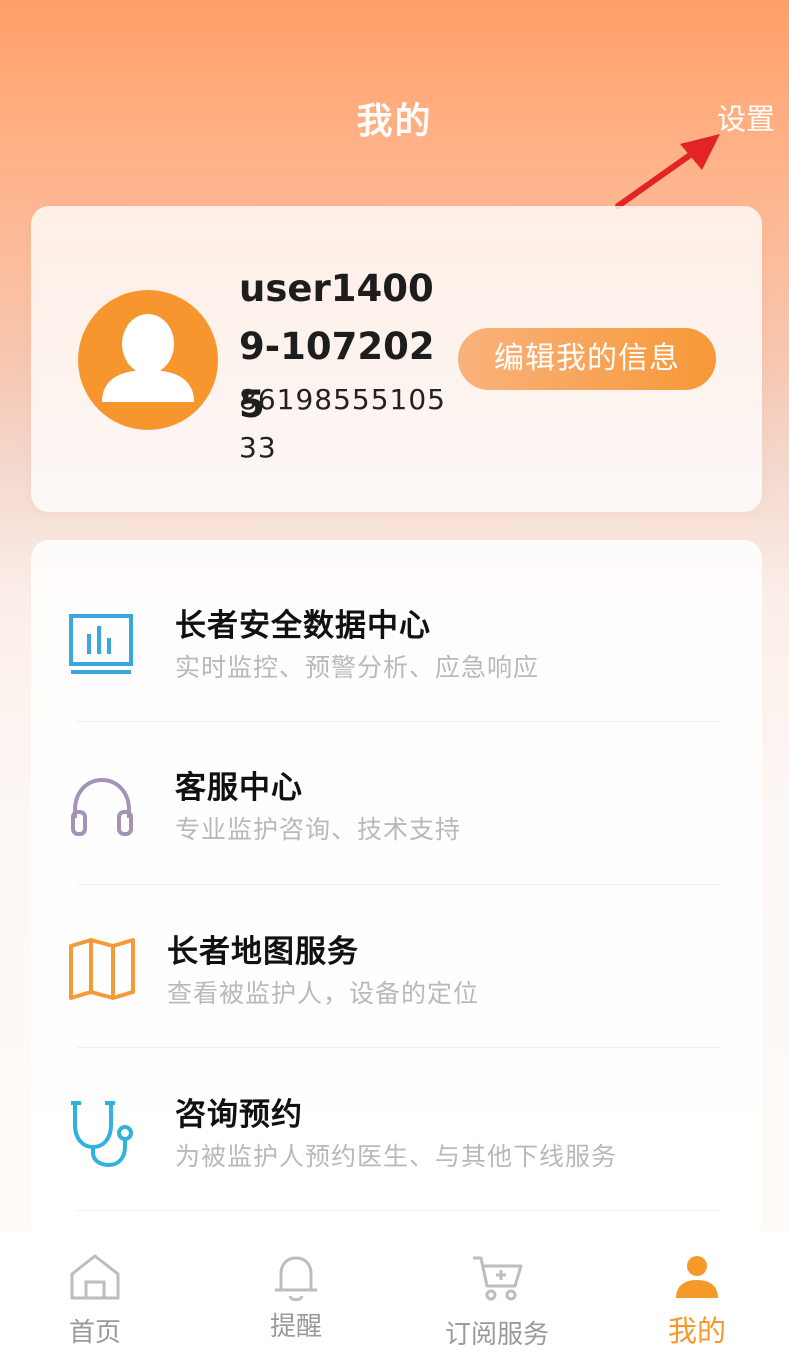 This screenshot has width=789, height=1357. What do you see at coordinates (296, 1279) in the screenshot?
I see `bell-icon` at bounding box center [296, 1279].